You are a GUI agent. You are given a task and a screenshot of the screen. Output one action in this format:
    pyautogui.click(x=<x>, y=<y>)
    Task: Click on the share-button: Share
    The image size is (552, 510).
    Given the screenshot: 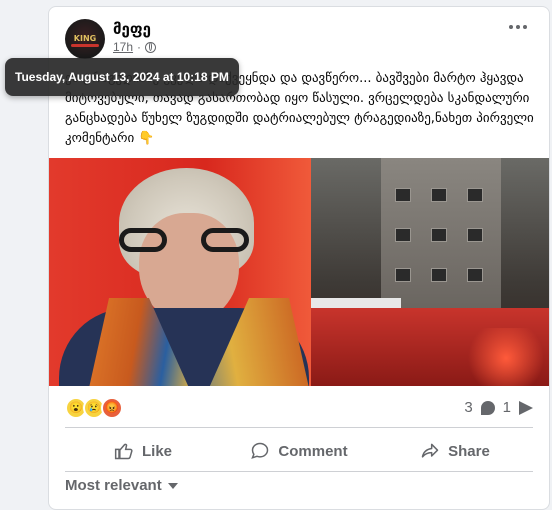 What is the action you would take?
    pyautogui.click(x=455, y=451)
    